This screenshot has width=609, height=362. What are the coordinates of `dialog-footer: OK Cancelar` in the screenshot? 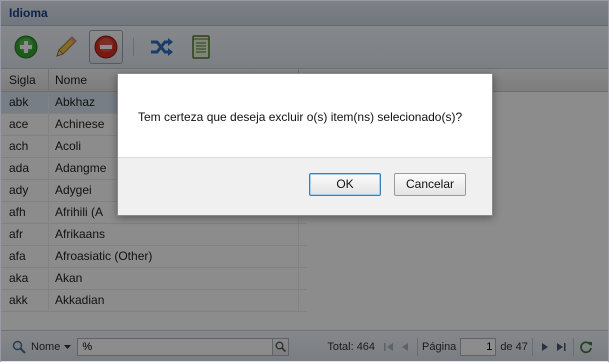 It's located at (305, 186).